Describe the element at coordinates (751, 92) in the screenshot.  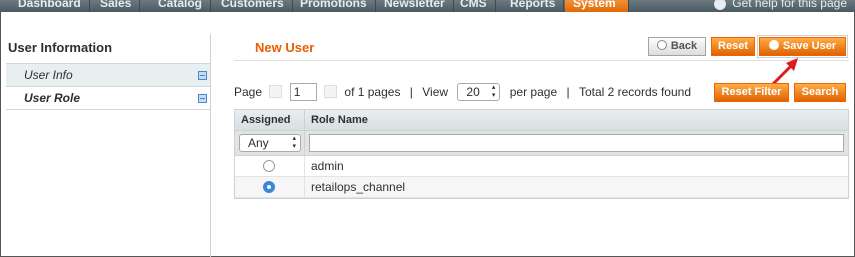
I see `reset-filter-button: Reset Filter` at that location.